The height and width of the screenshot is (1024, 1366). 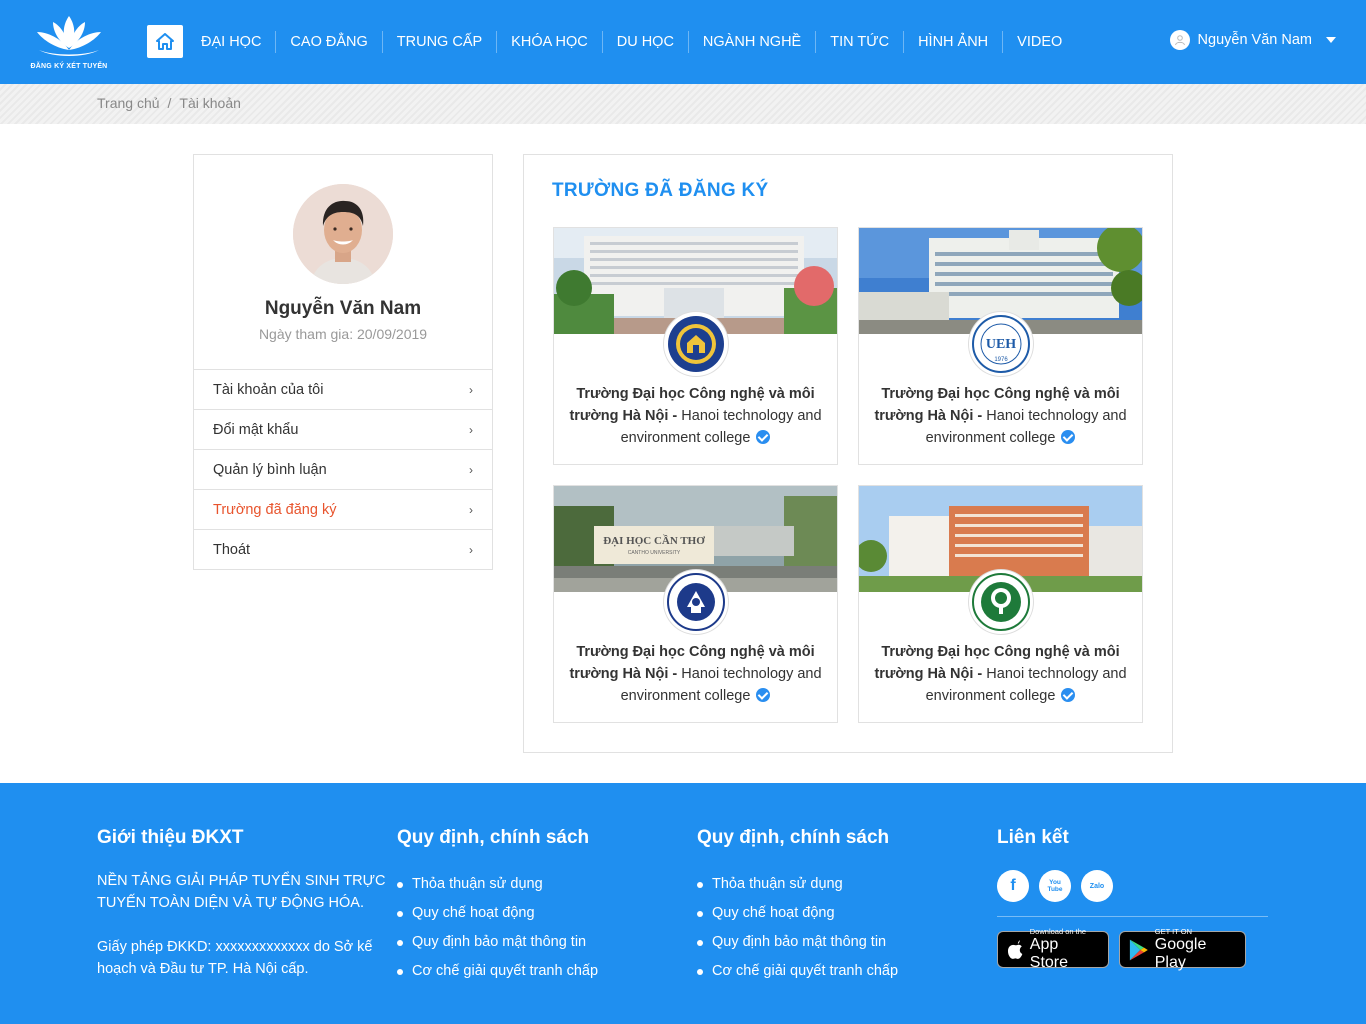 What do you see at coordinates (1180, 953) in the screenshot?
I see `google-play-big: Google Play` at bounding box center [1180, 953].